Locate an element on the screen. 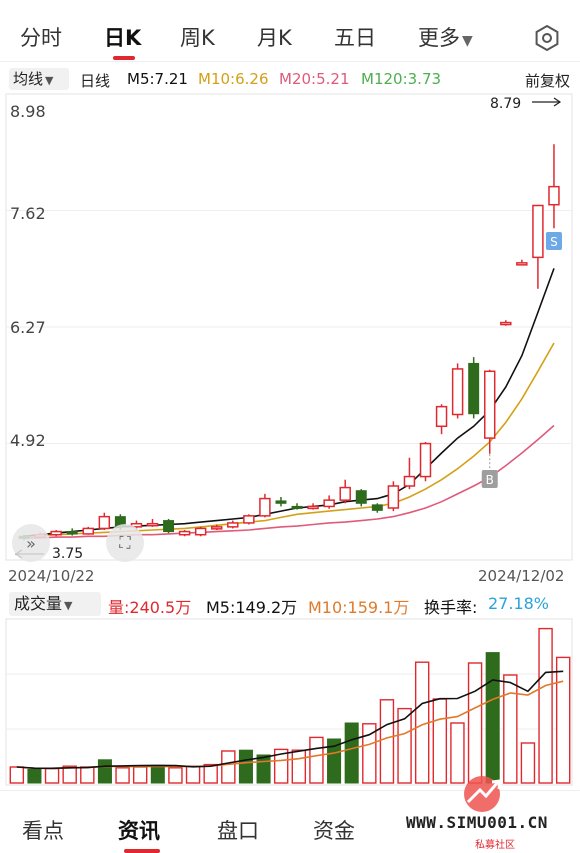  volume-value: 量:240.5万 is located at coordinates (150, 607).